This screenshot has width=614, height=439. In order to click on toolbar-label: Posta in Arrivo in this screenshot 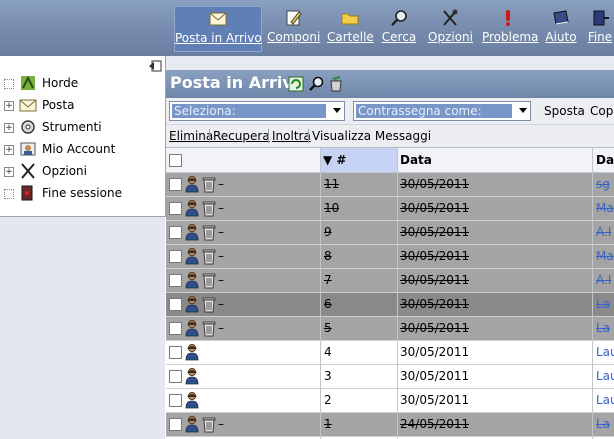, I will do `click(218, 38)`.